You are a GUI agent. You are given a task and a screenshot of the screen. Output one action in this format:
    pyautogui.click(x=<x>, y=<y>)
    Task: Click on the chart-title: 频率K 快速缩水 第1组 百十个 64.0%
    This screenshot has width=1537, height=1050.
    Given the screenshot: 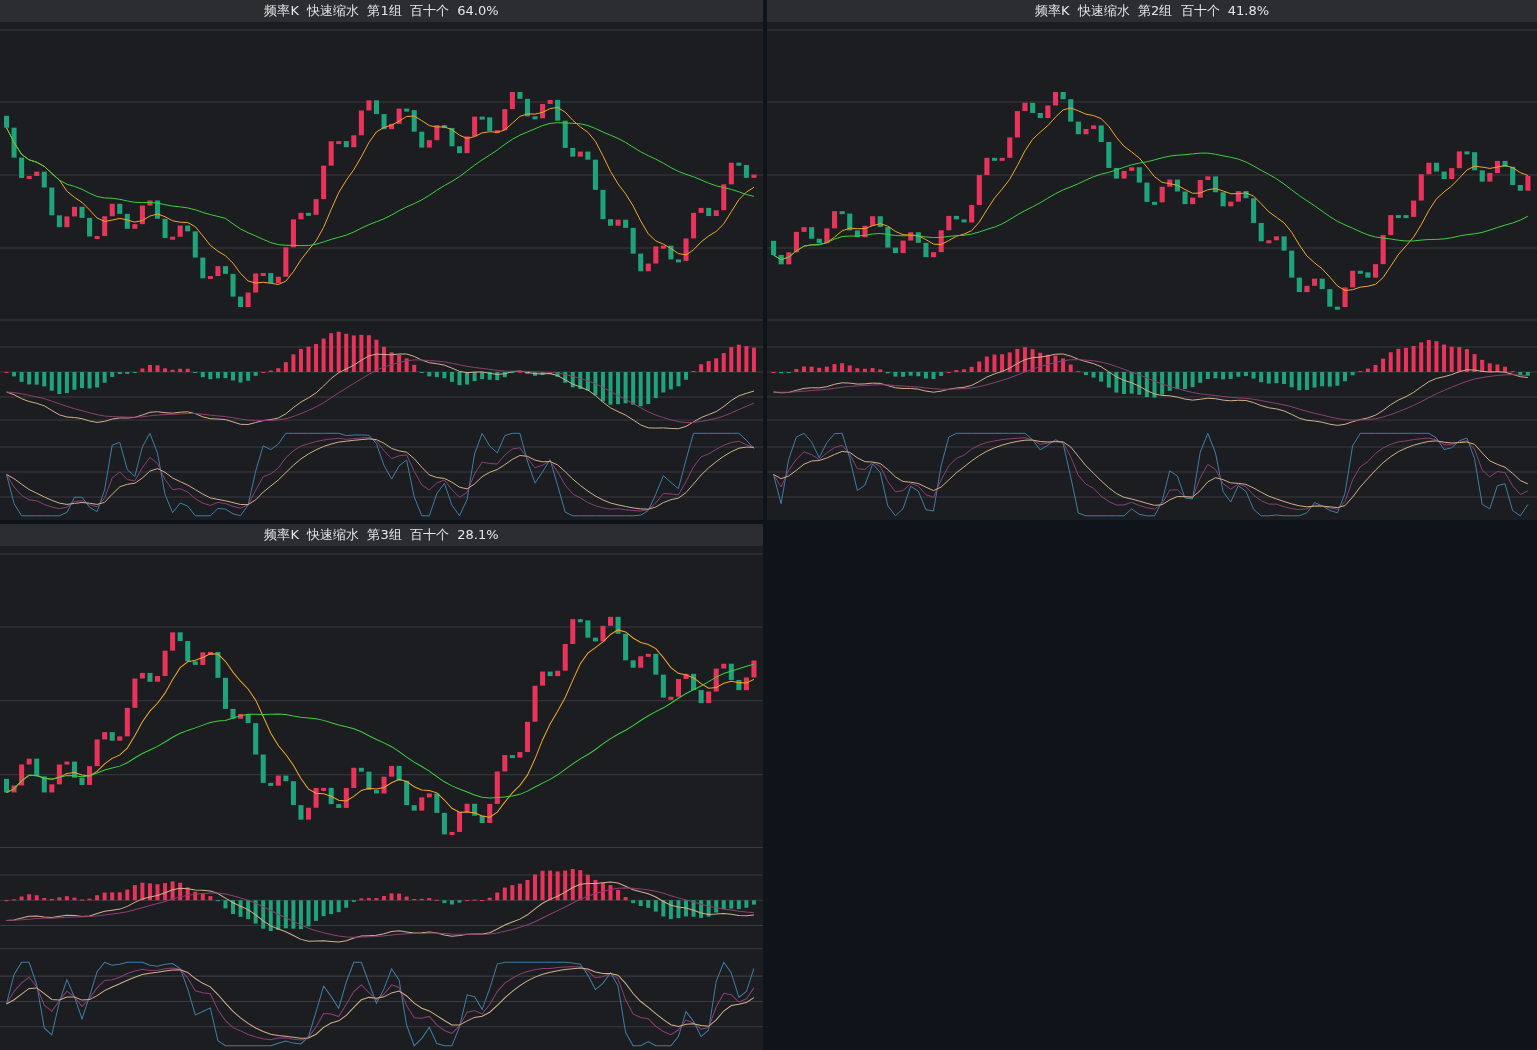 What is the action you would take?
    pyautogui.click(x=381, y=11)
    